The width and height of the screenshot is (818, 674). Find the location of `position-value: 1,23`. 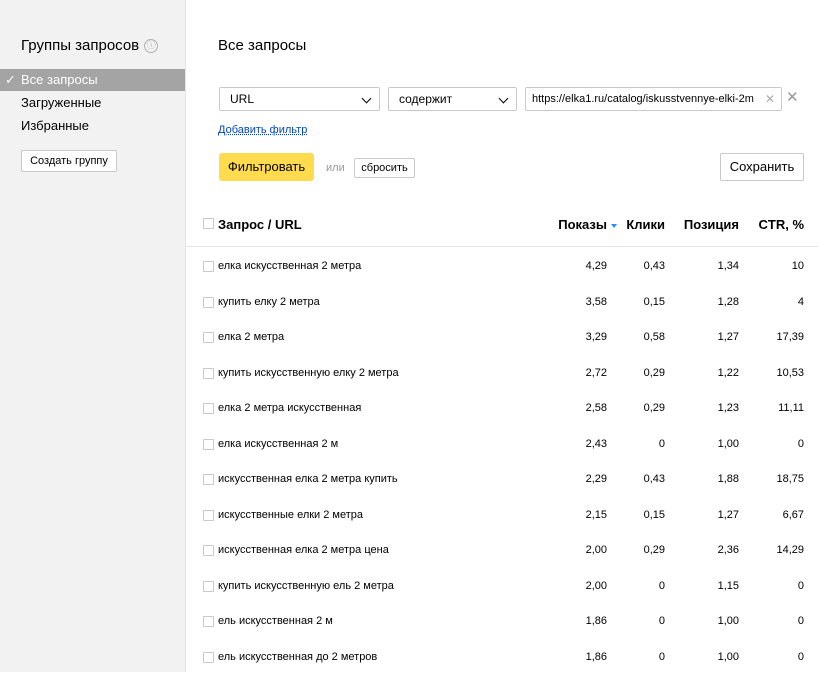

position-value: 1,23 is located at coordinates (728, 408).